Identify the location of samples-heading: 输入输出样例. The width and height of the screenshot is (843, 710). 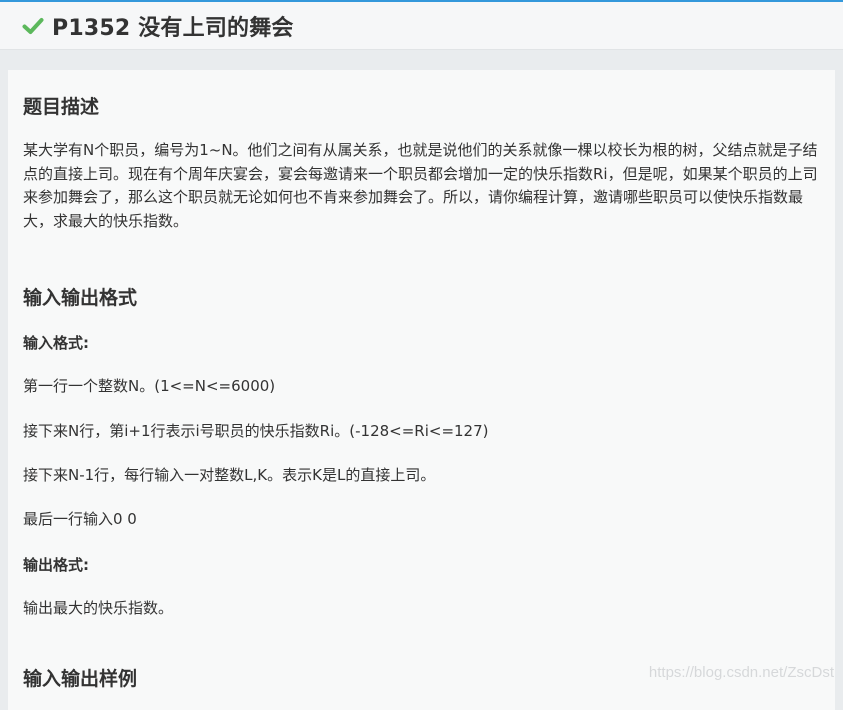
(80, 679).